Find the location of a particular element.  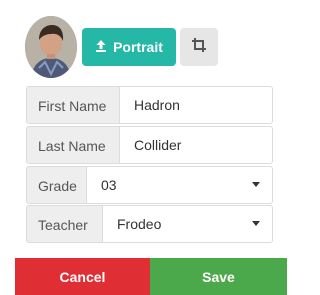

student-avatar is located at coordinates (51, 47).